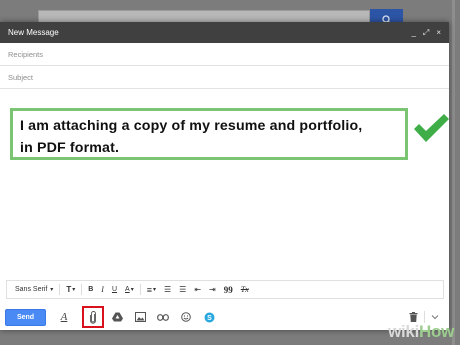 This screenshot has height=345, width=460. I want to click on drive-icon, so click(117, 317).